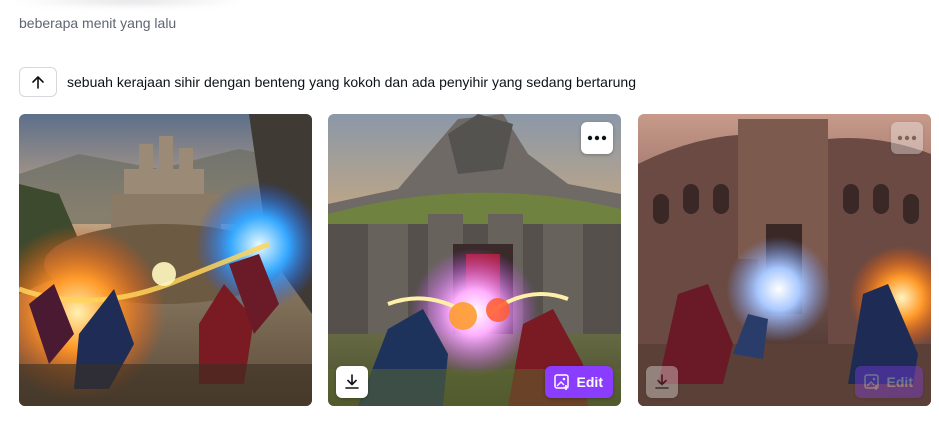 This screenshot has width=939, height=436. Describe the element at coordinates (130, 4) in the screenshot. I see `previous-item-fade` at that location.